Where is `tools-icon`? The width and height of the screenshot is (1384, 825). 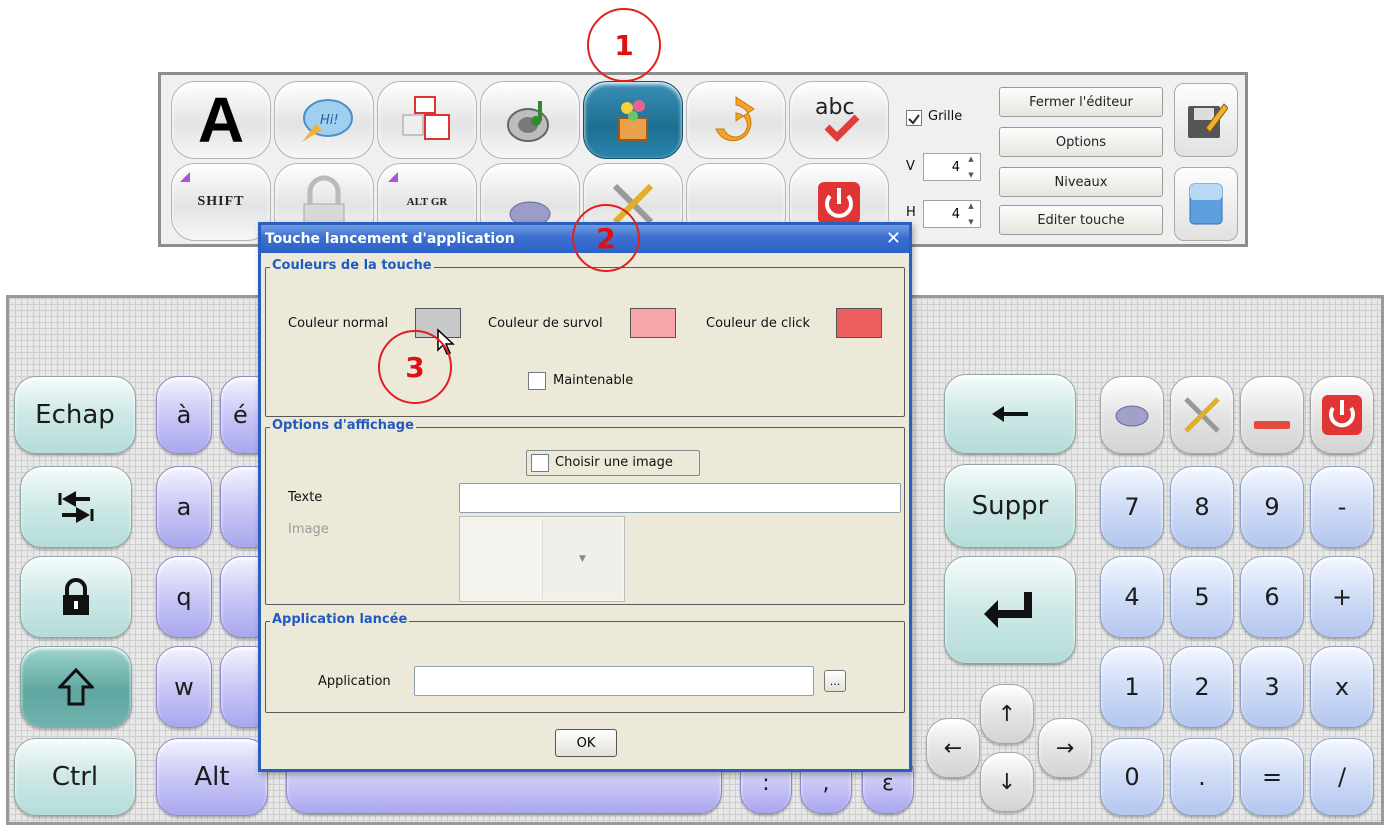 tools-icon is located at coordinates (1202, 415).